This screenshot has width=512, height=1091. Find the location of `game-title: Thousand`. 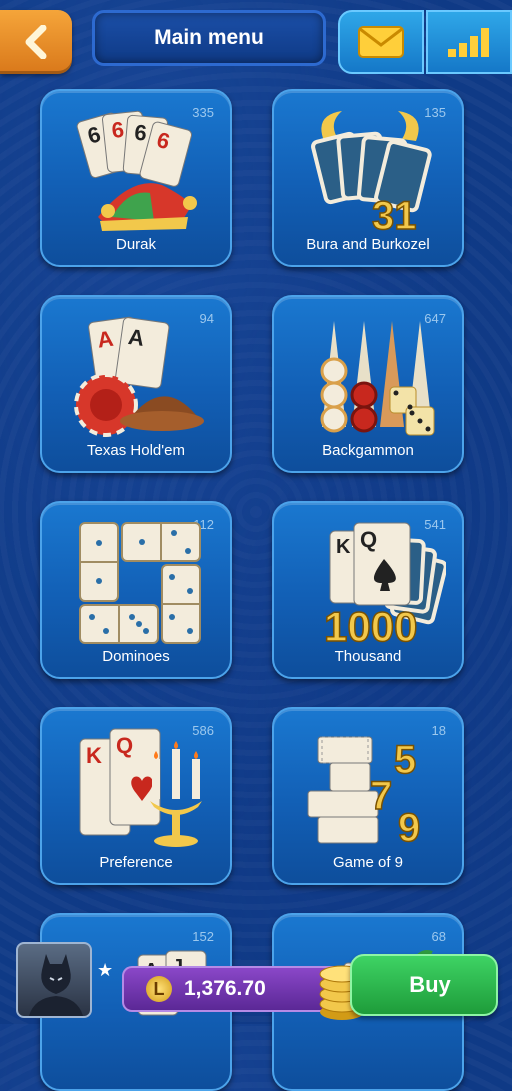

game-title: Thousand is located at coordinates (368, 656).